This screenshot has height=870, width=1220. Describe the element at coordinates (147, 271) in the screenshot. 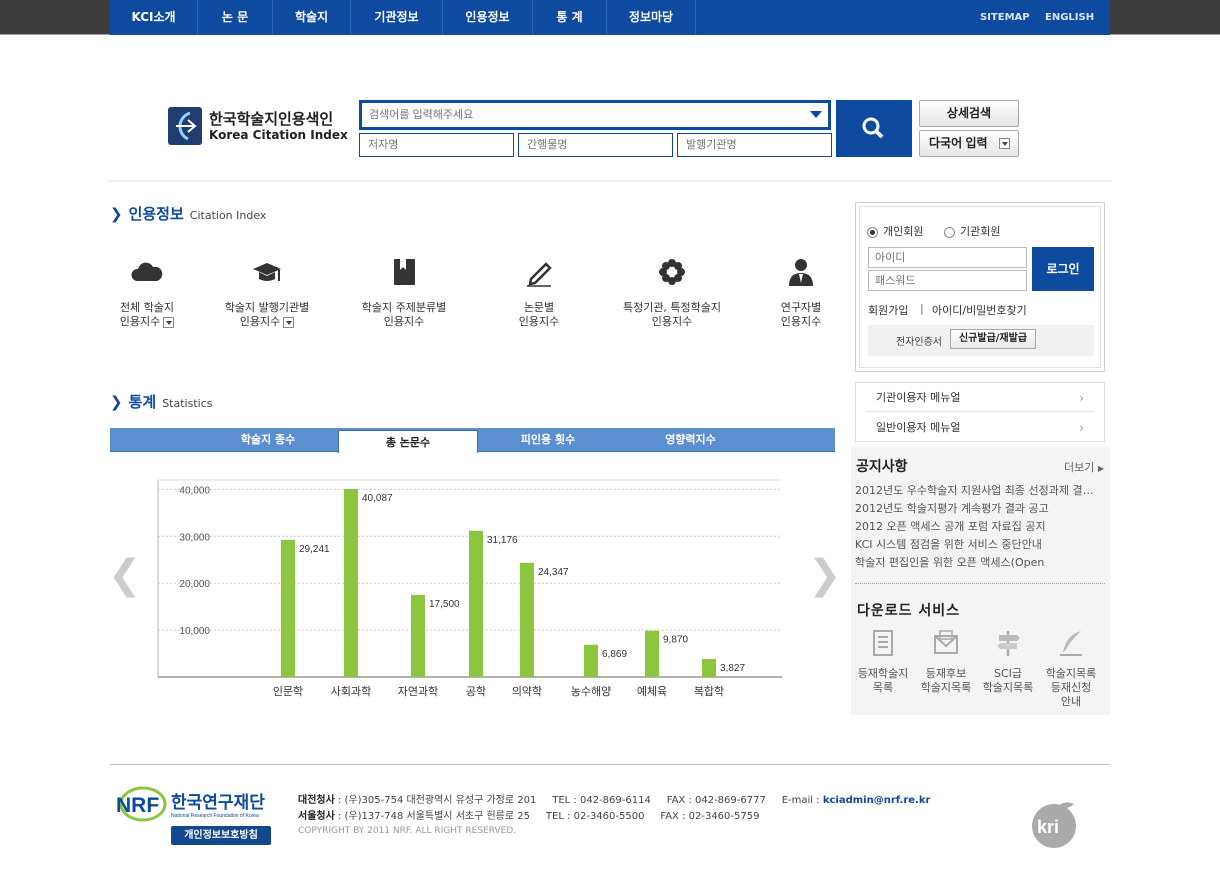

I see `cloud-icon` at that location.